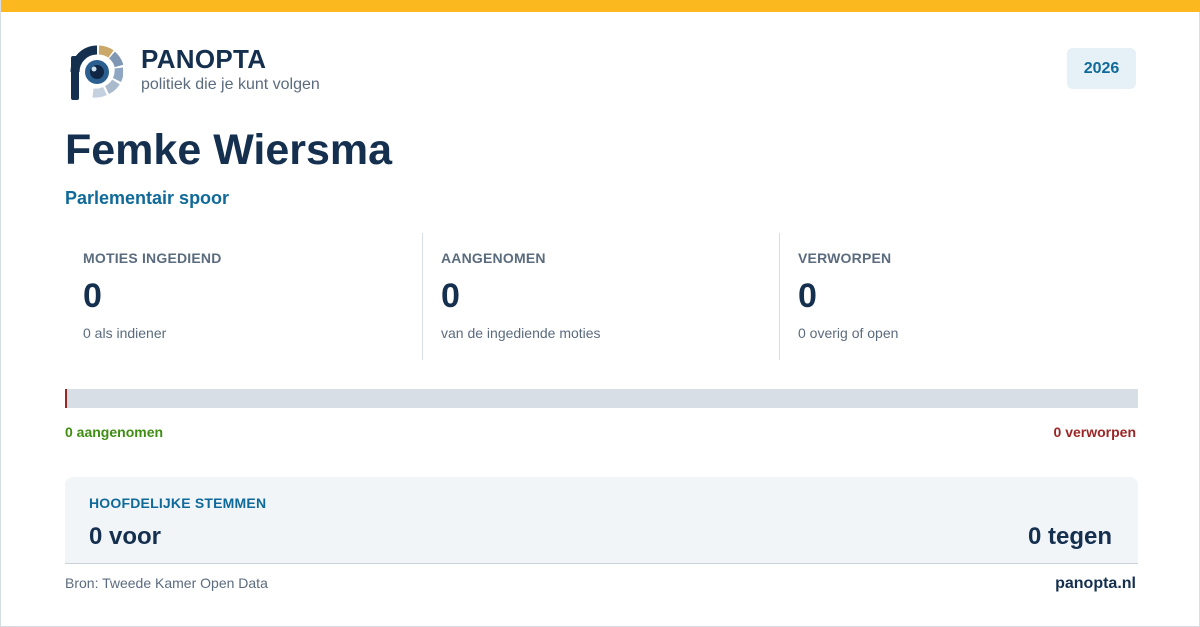  What do you see at coordinates (957, 296) in the screenshot?
I see `stat-rejected: VERWORPEN 0 0 overig of open` at bounding box center [957, 296].